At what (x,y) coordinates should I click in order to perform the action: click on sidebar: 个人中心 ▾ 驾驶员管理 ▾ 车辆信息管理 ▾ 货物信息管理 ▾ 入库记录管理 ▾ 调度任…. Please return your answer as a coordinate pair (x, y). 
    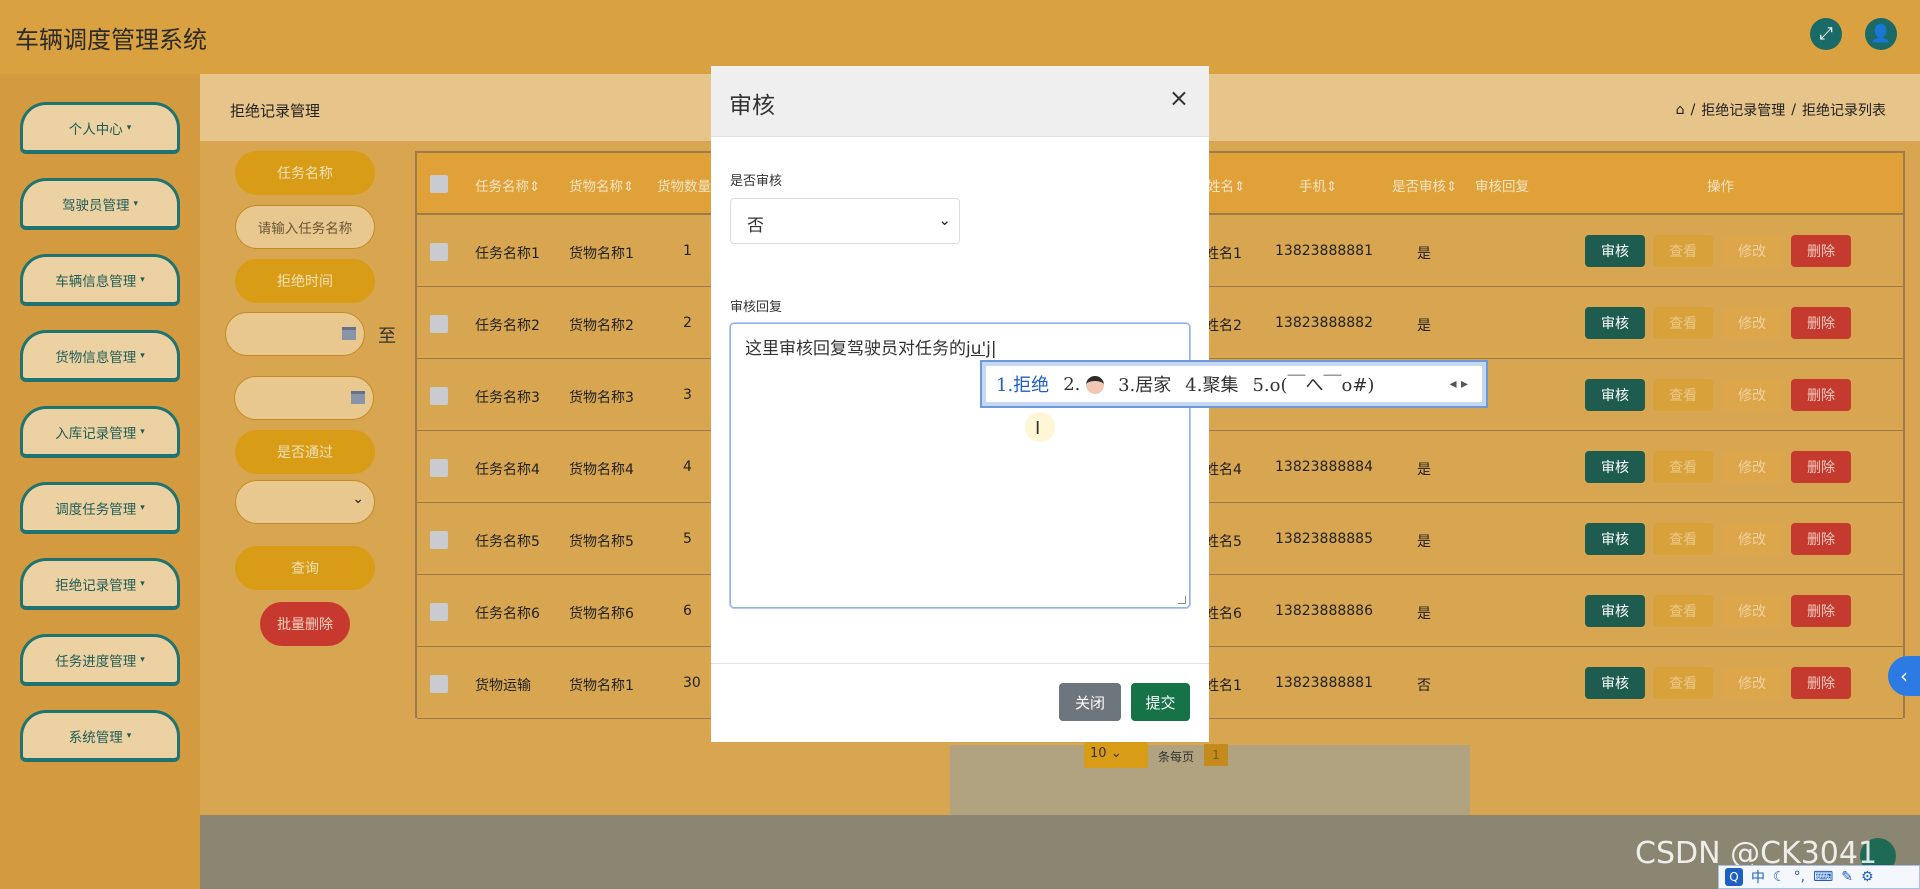
    Looking at the image, I should click on (100, 481).